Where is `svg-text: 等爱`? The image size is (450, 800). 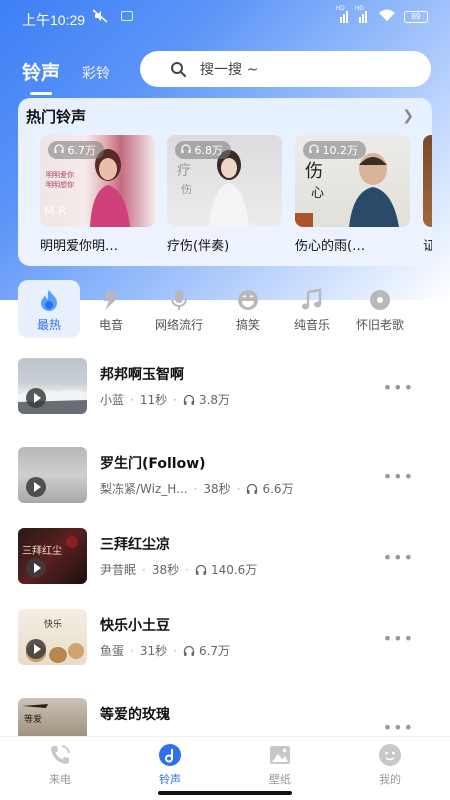
svg-text: 等爱 is located at coordinates (33, 719).